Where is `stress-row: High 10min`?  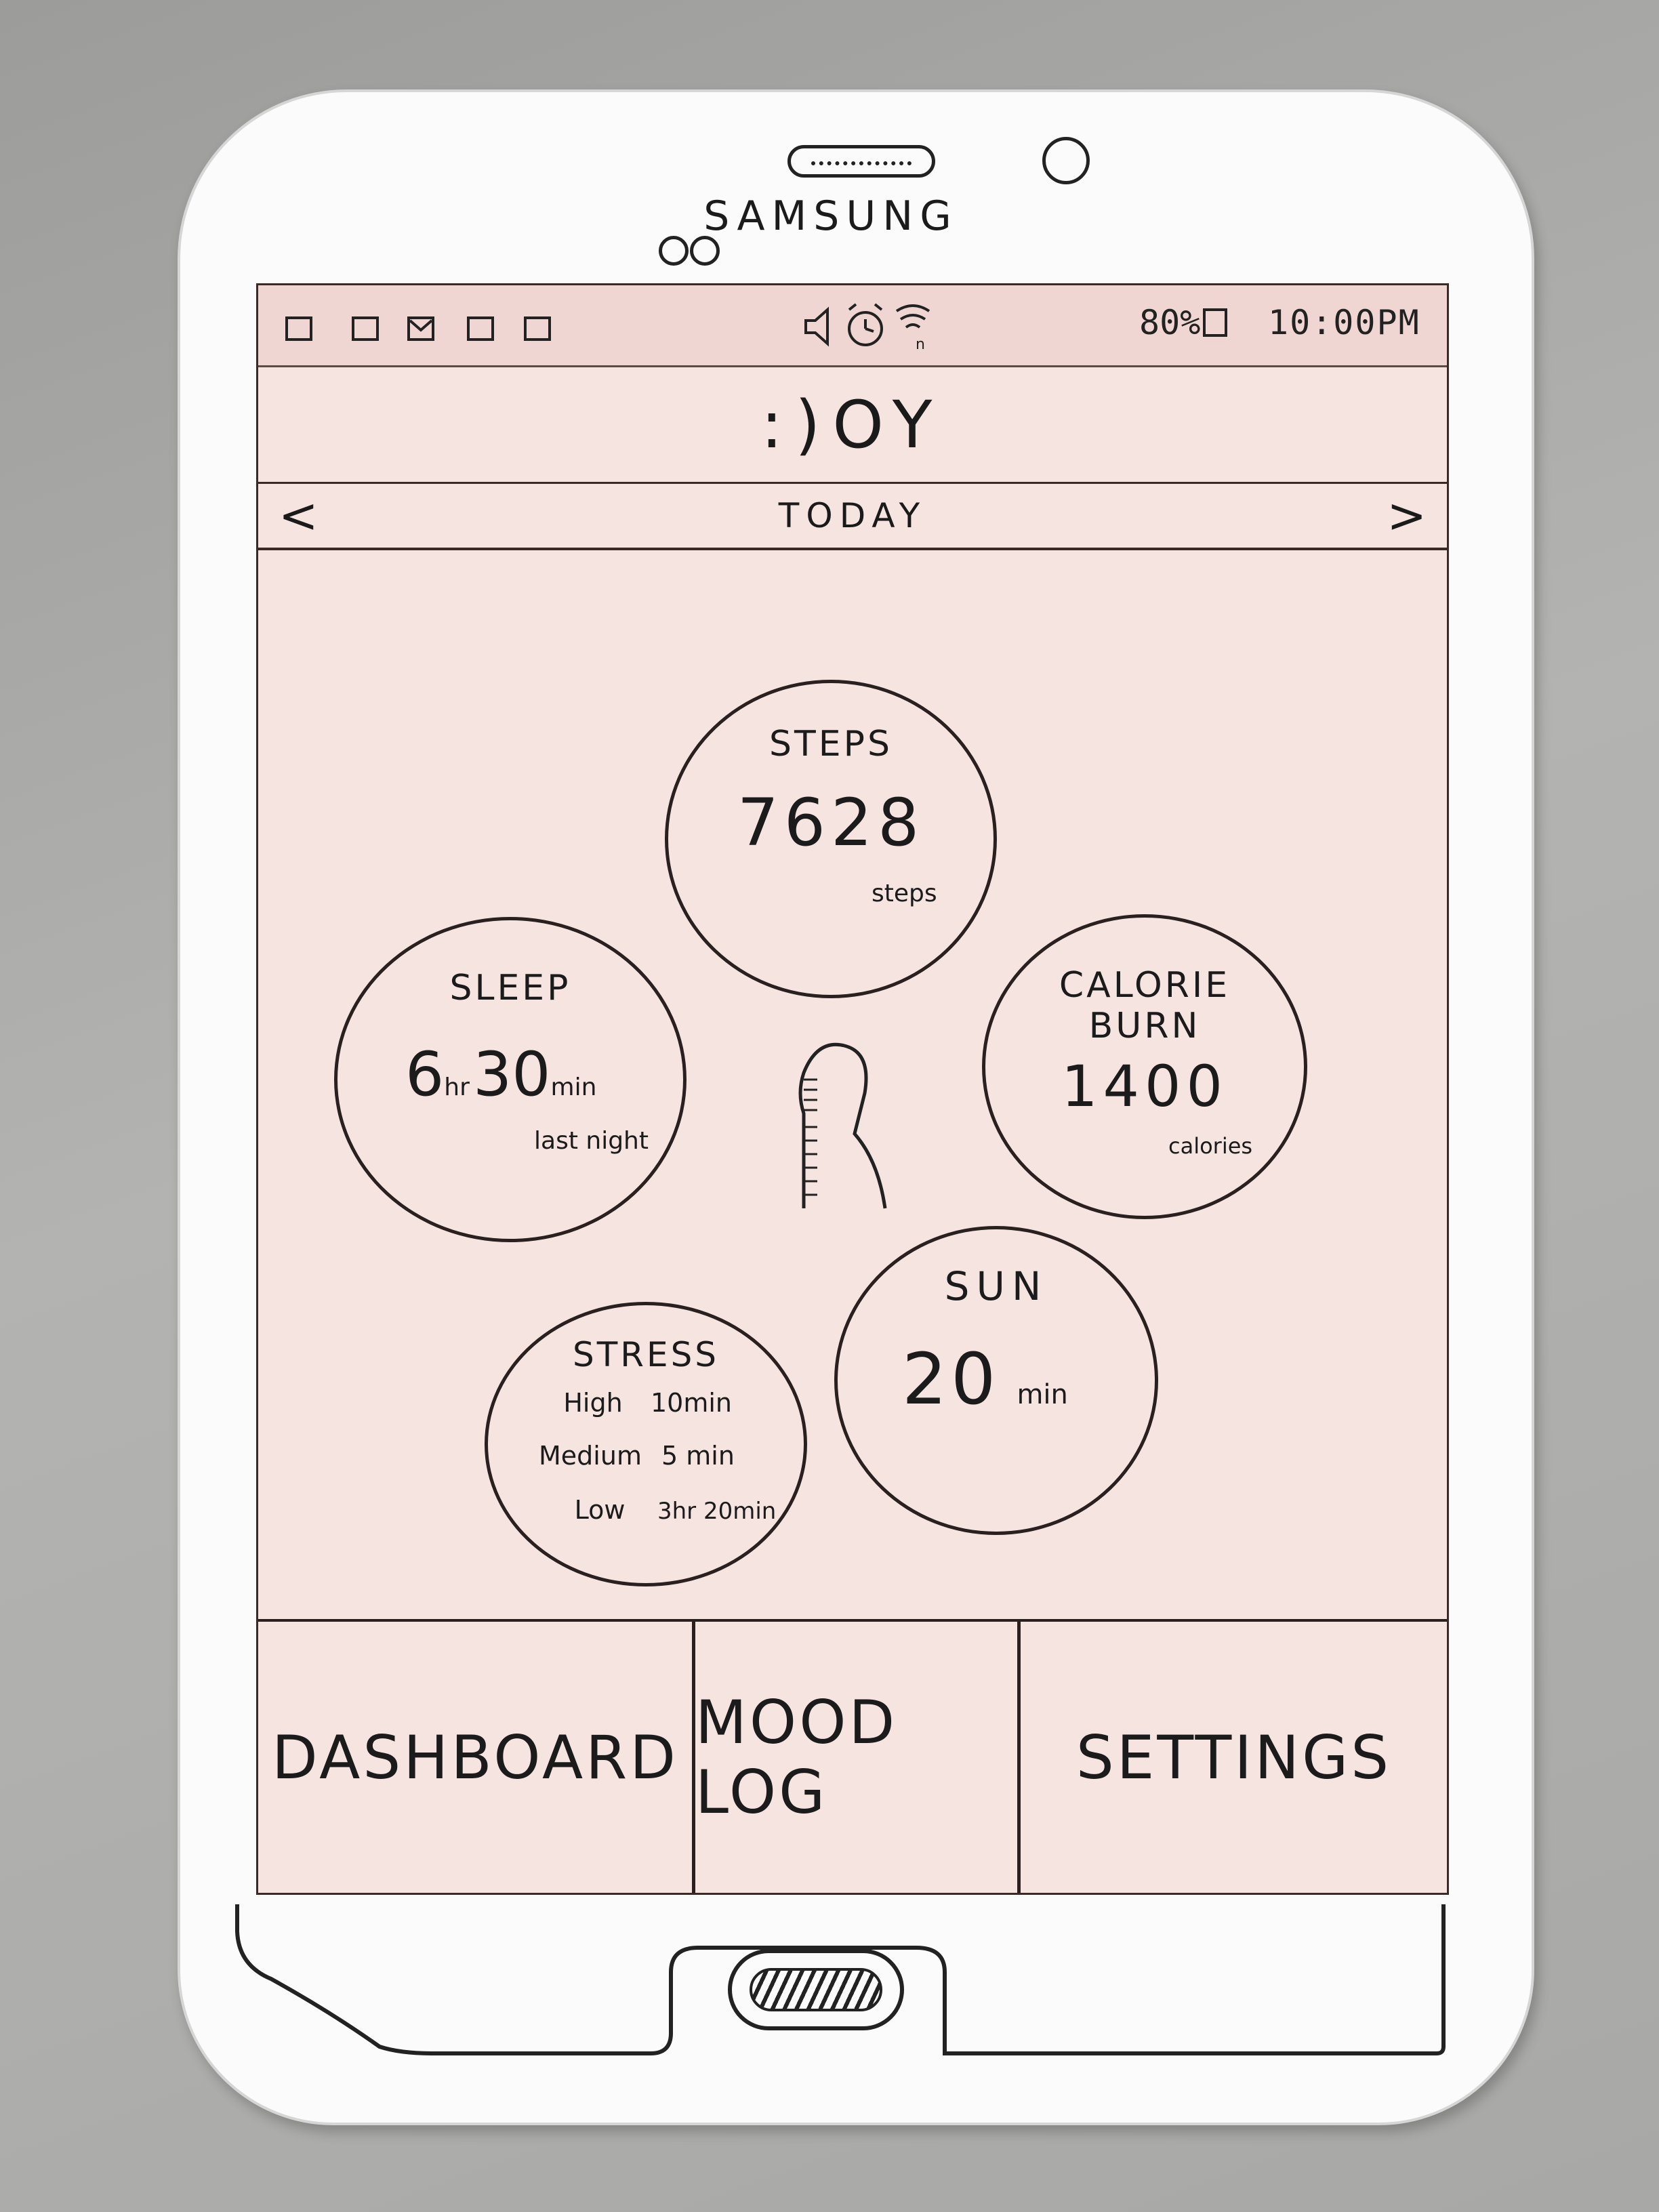
stress-row: High 10min is located at coordinates (634, 1403).